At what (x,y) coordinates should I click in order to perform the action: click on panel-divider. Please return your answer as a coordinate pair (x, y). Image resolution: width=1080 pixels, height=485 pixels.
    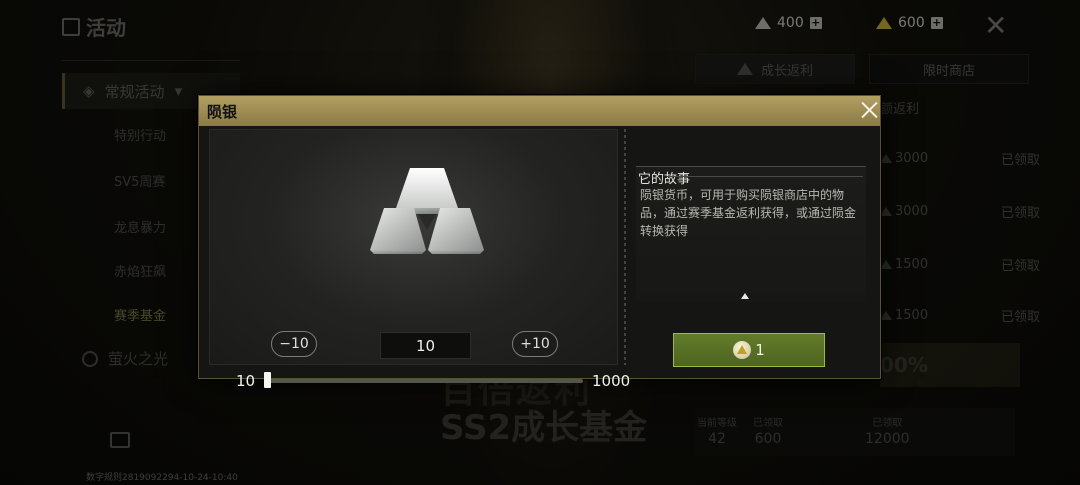
    Looking at the image, I should click on (625, 247).